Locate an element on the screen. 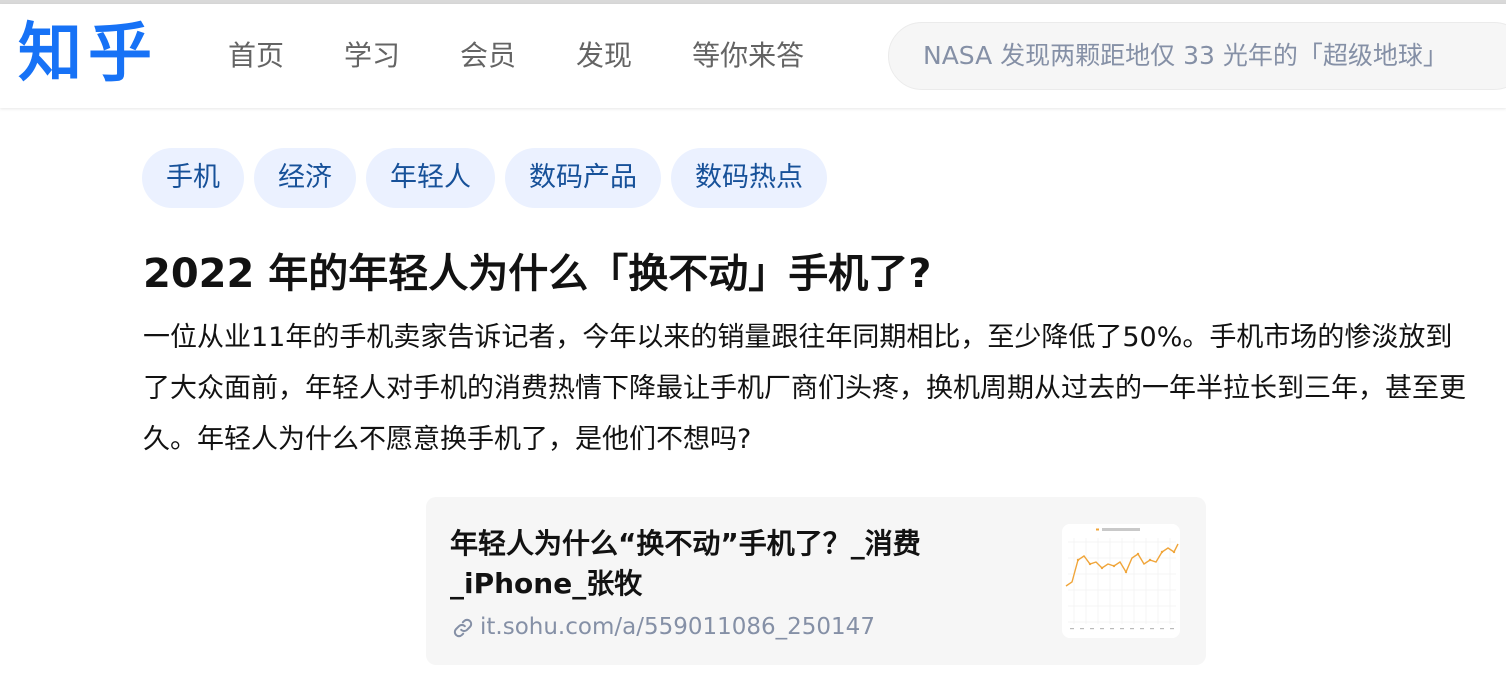  topic-tags: 手机 经济 年轻人 数码产品 数码热点 is located at coordinates (489, 178).